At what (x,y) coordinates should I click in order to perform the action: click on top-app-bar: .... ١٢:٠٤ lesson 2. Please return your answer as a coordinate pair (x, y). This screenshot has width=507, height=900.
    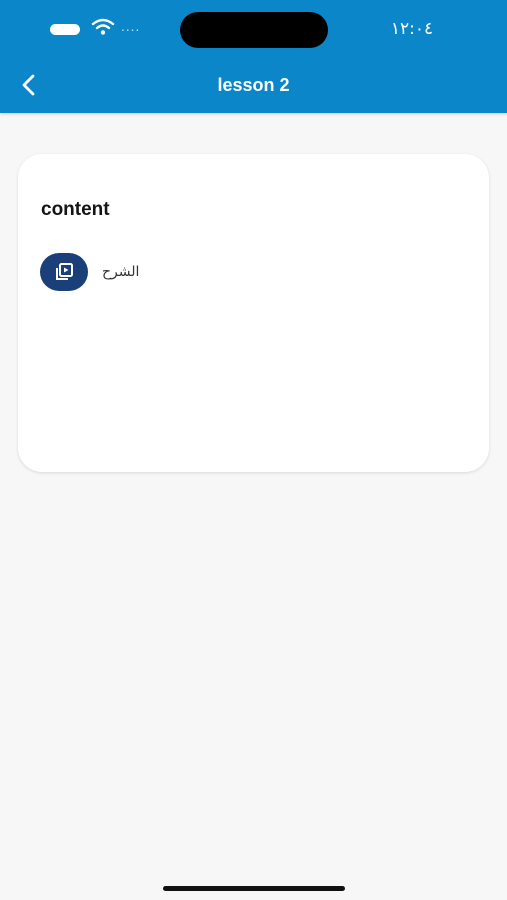
    Looking at the image, I should click on (253, 56).